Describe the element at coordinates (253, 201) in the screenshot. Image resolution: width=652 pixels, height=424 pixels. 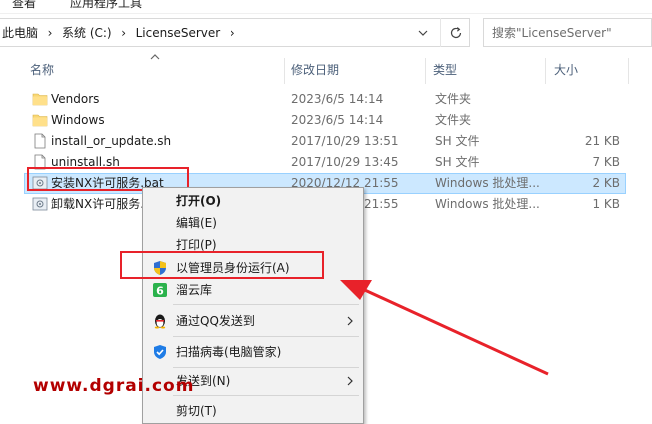
I see `menu-item-open: 打开(O)` at that location.